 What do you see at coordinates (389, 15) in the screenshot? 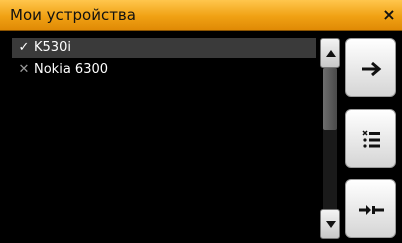
I see `close-icon: ×` at bounding box center [389, 15].